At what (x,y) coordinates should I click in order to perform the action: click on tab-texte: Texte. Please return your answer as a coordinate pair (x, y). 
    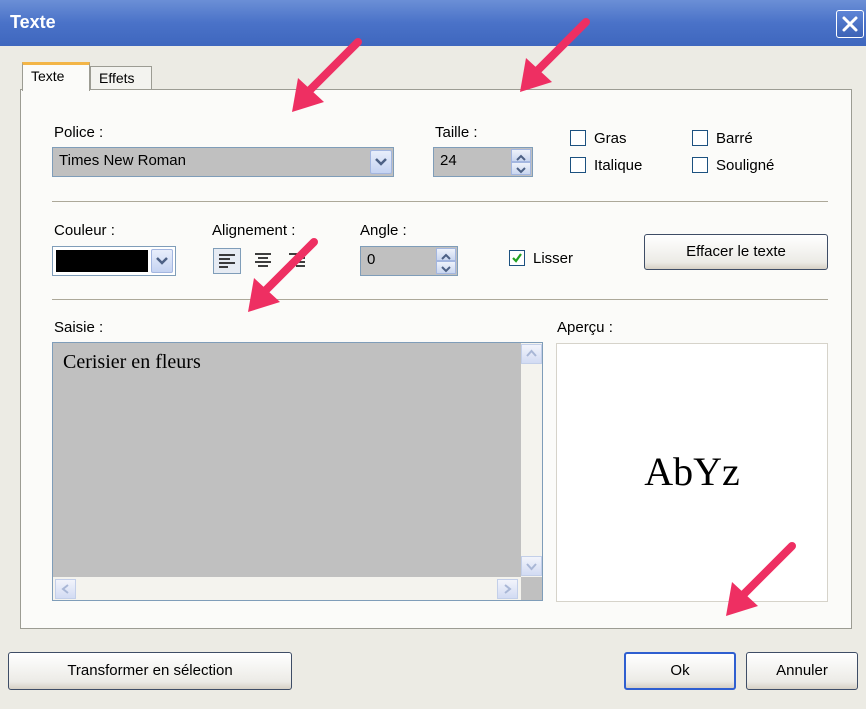
    Looking at the image, I should click on (56, 76).